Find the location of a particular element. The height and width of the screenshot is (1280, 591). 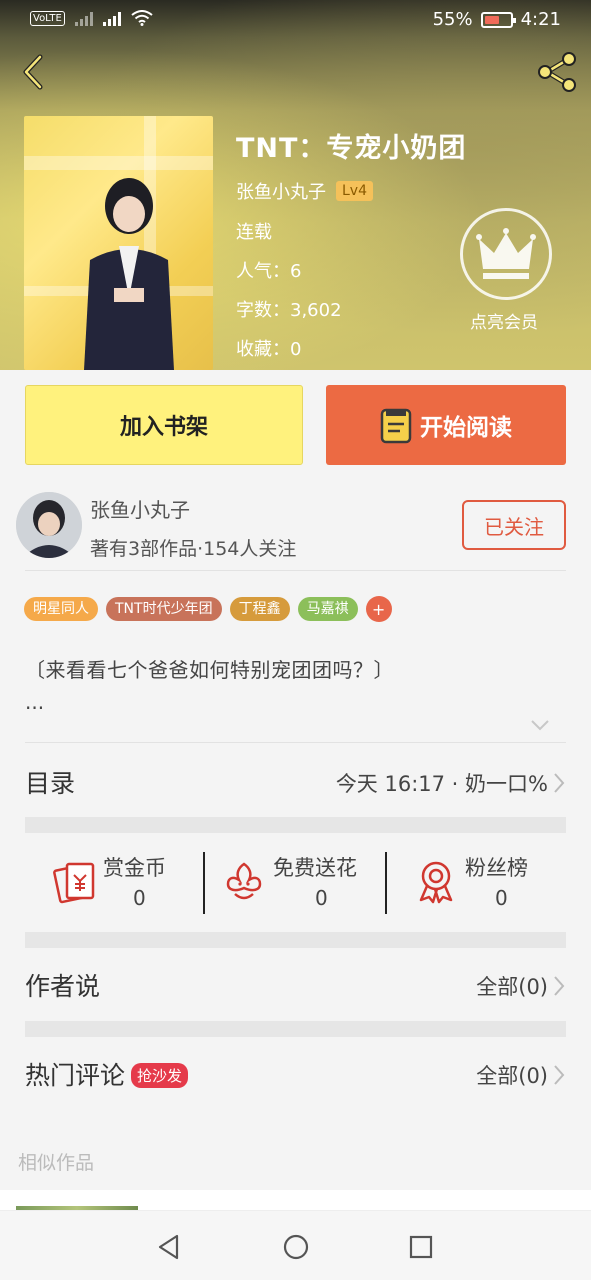

chevron-down-icon is located at coordinates (540, 725).